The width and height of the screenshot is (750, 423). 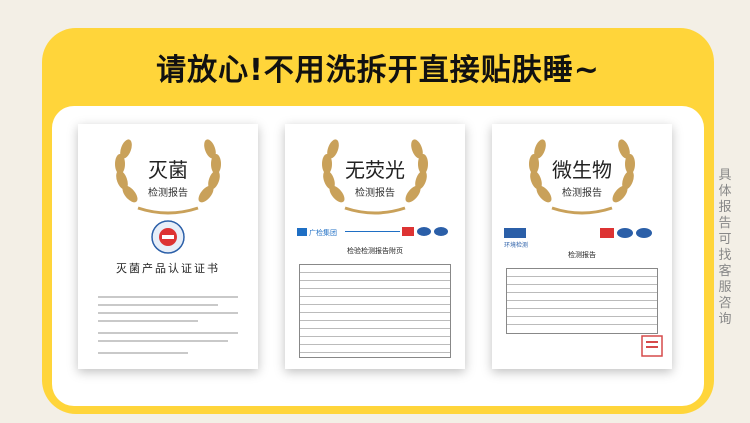 I want to click on side-note-char: 客, so click(x=725, y=271).